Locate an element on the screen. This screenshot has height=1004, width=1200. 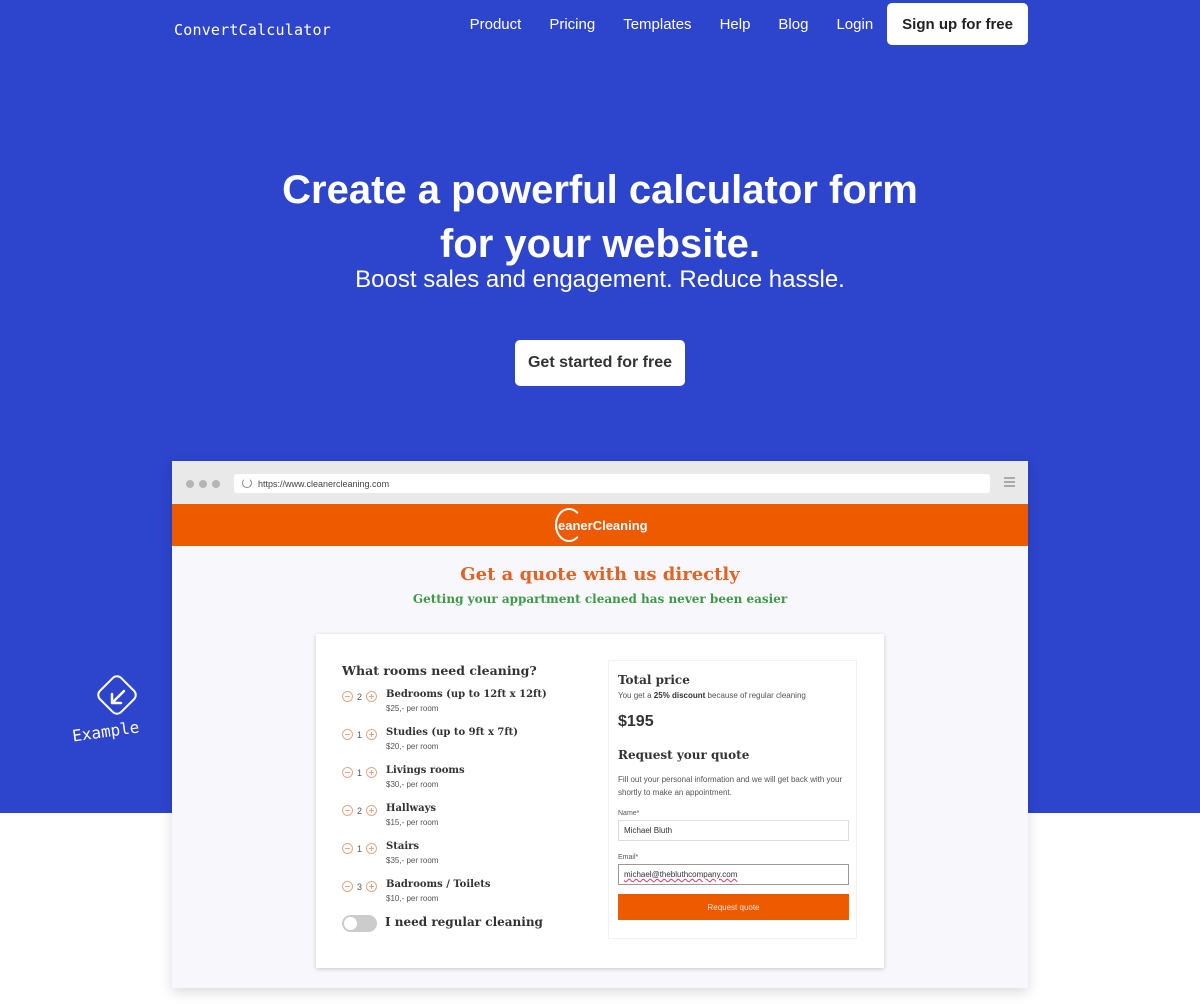
nav-product: Product is located at coordinates (496, 24).